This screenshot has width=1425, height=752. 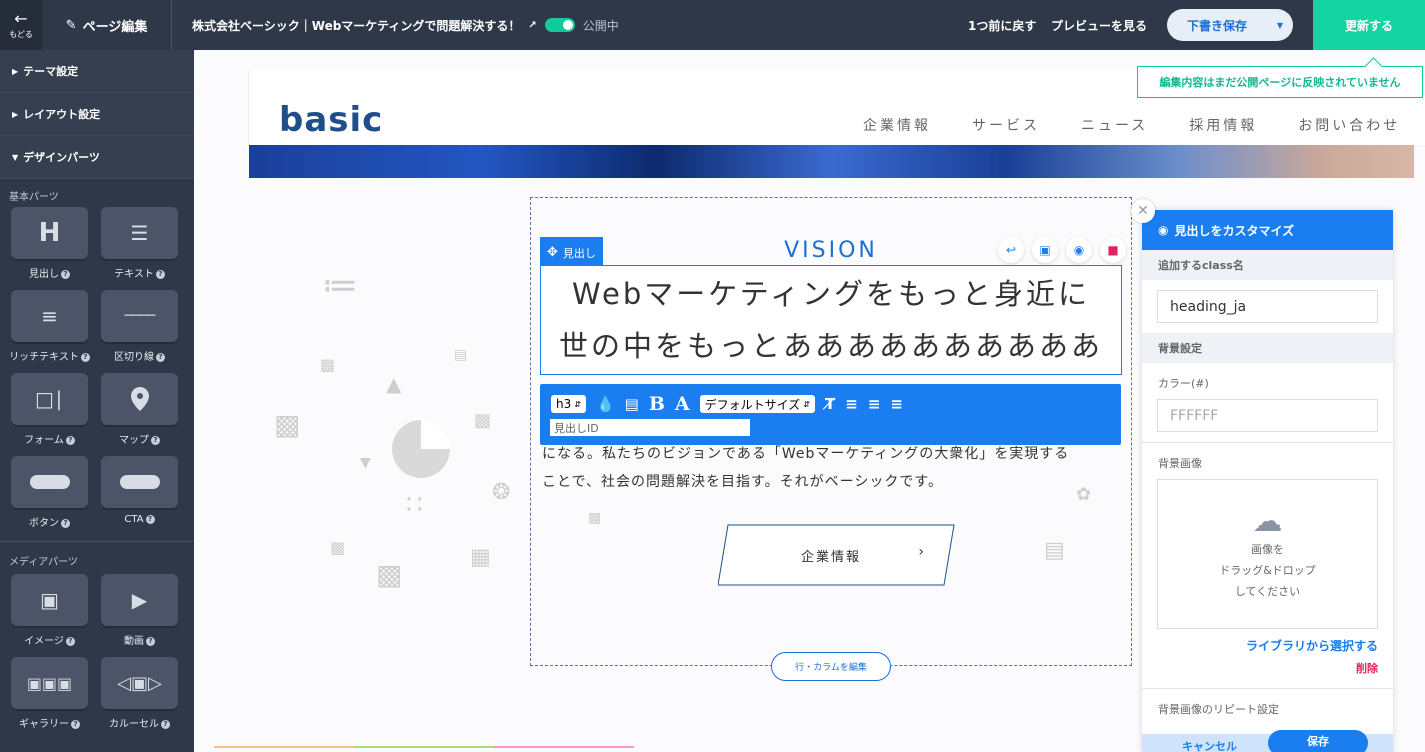 What do you see at coordinates (1234, 230) in the screenshot?
I see `panel-title: 見出しをカスタマイズ` at bounding box center [1234, 230].